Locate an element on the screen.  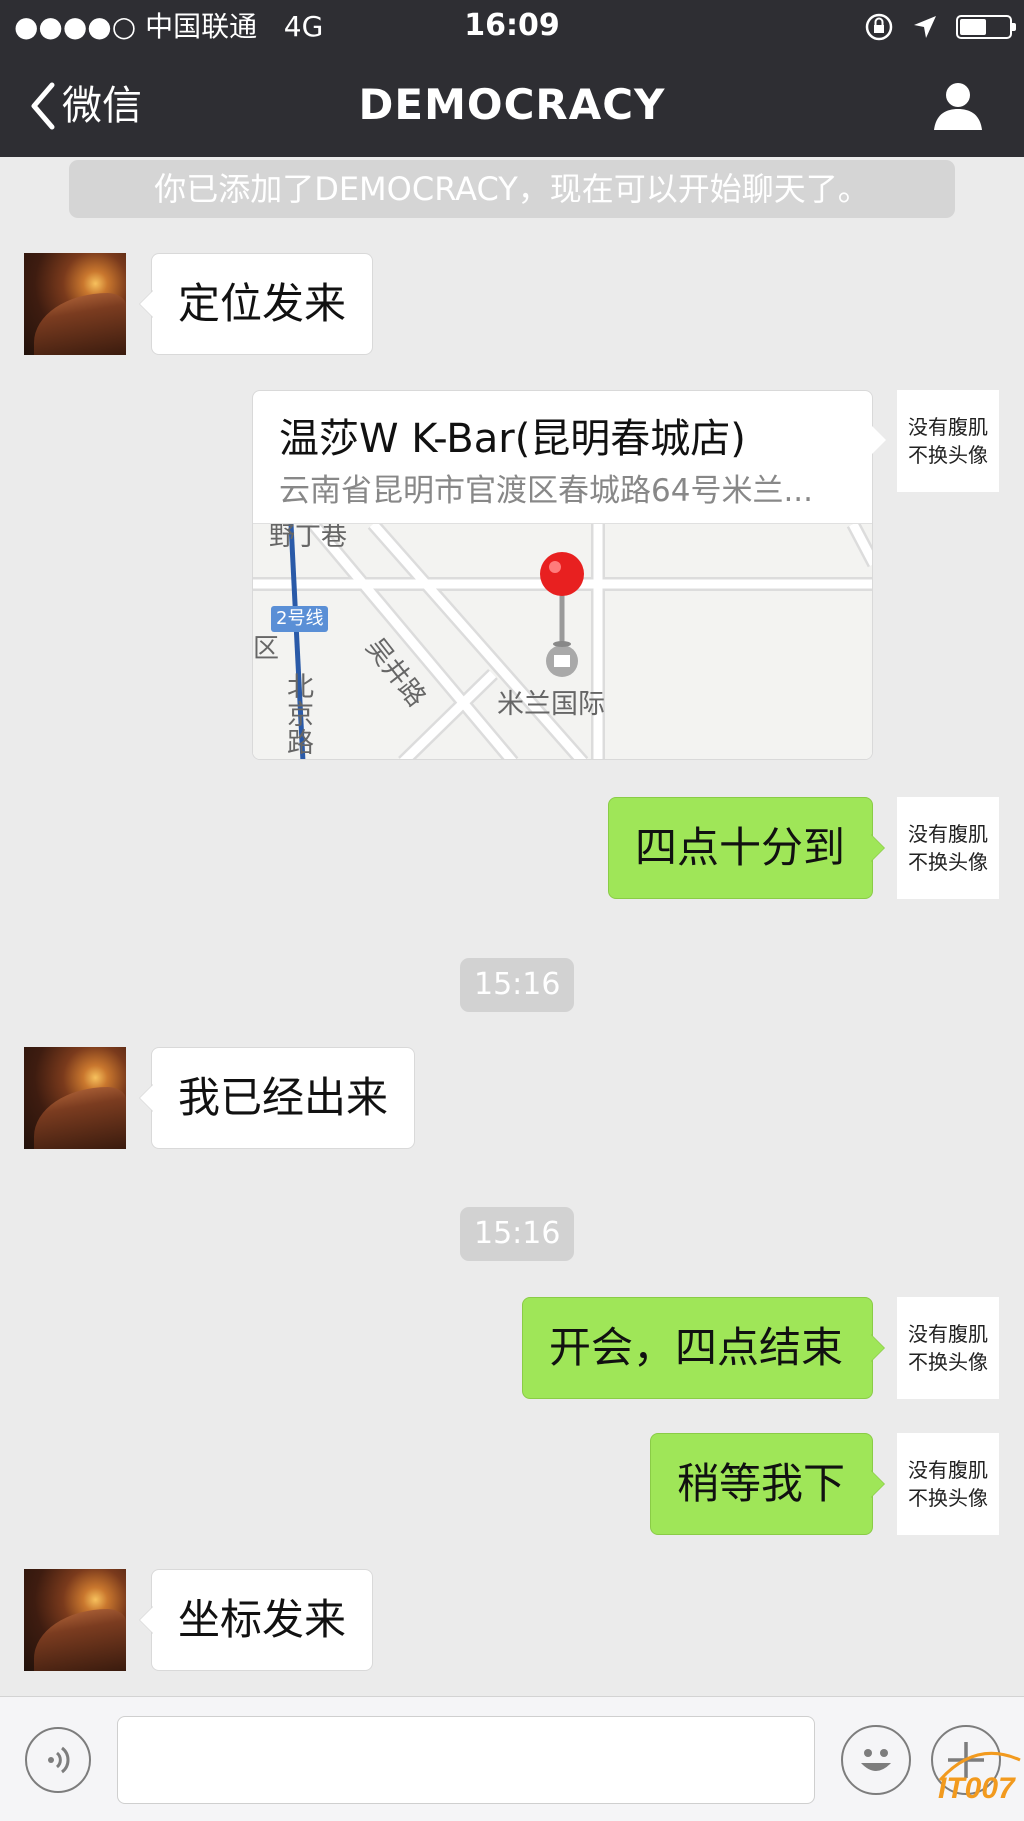
voice-button is located at coordinates (58, 1760).